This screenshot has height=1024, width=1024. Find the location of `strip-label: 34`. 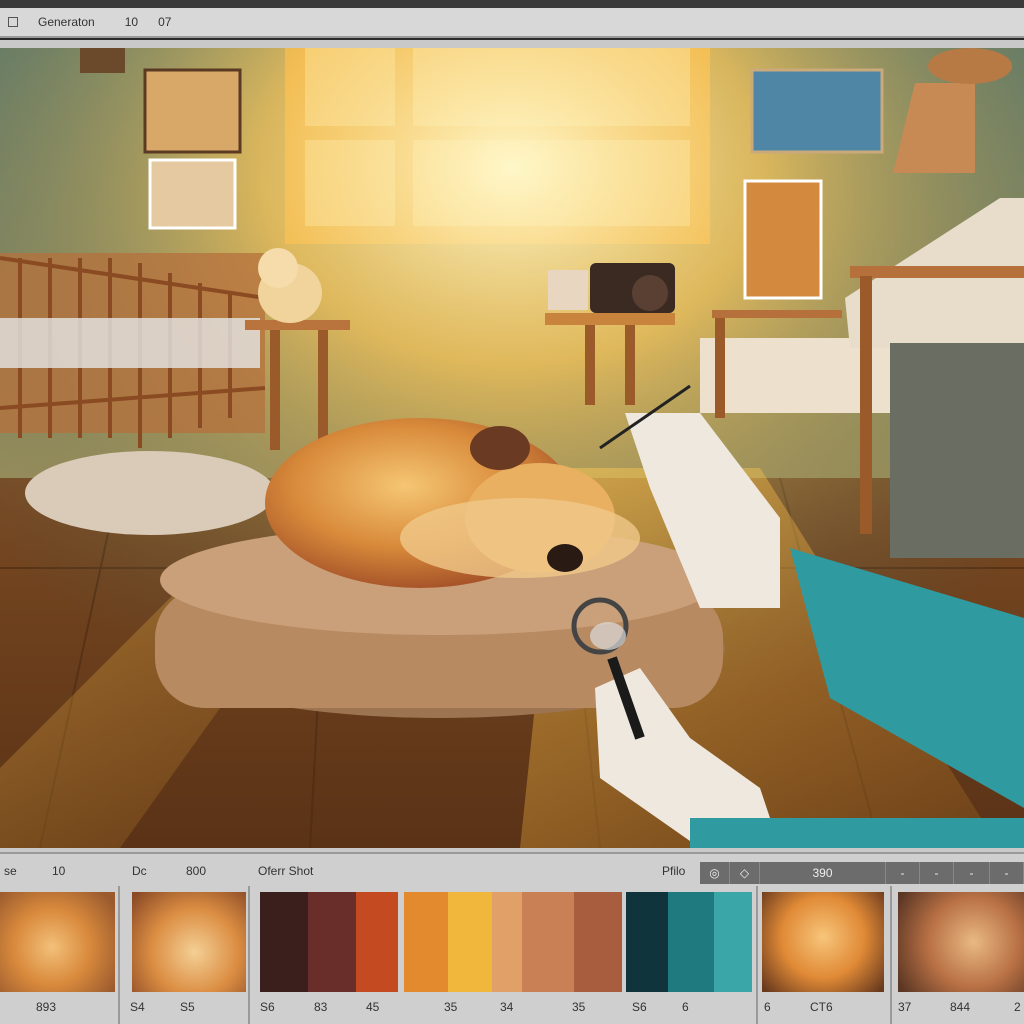

strip-label: 34 is located at coordinates (507, 1007).